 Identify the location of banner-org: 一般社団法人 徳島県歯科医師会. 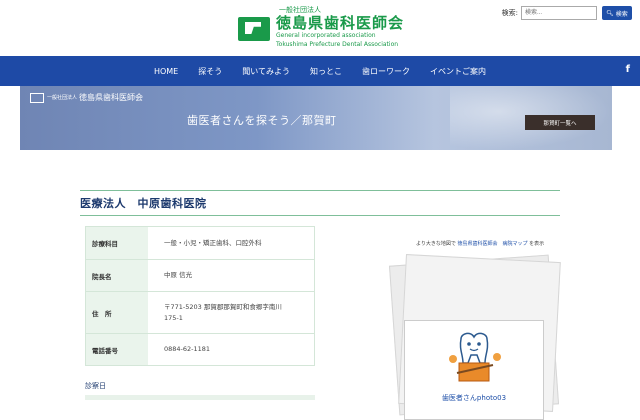
(86, 97).